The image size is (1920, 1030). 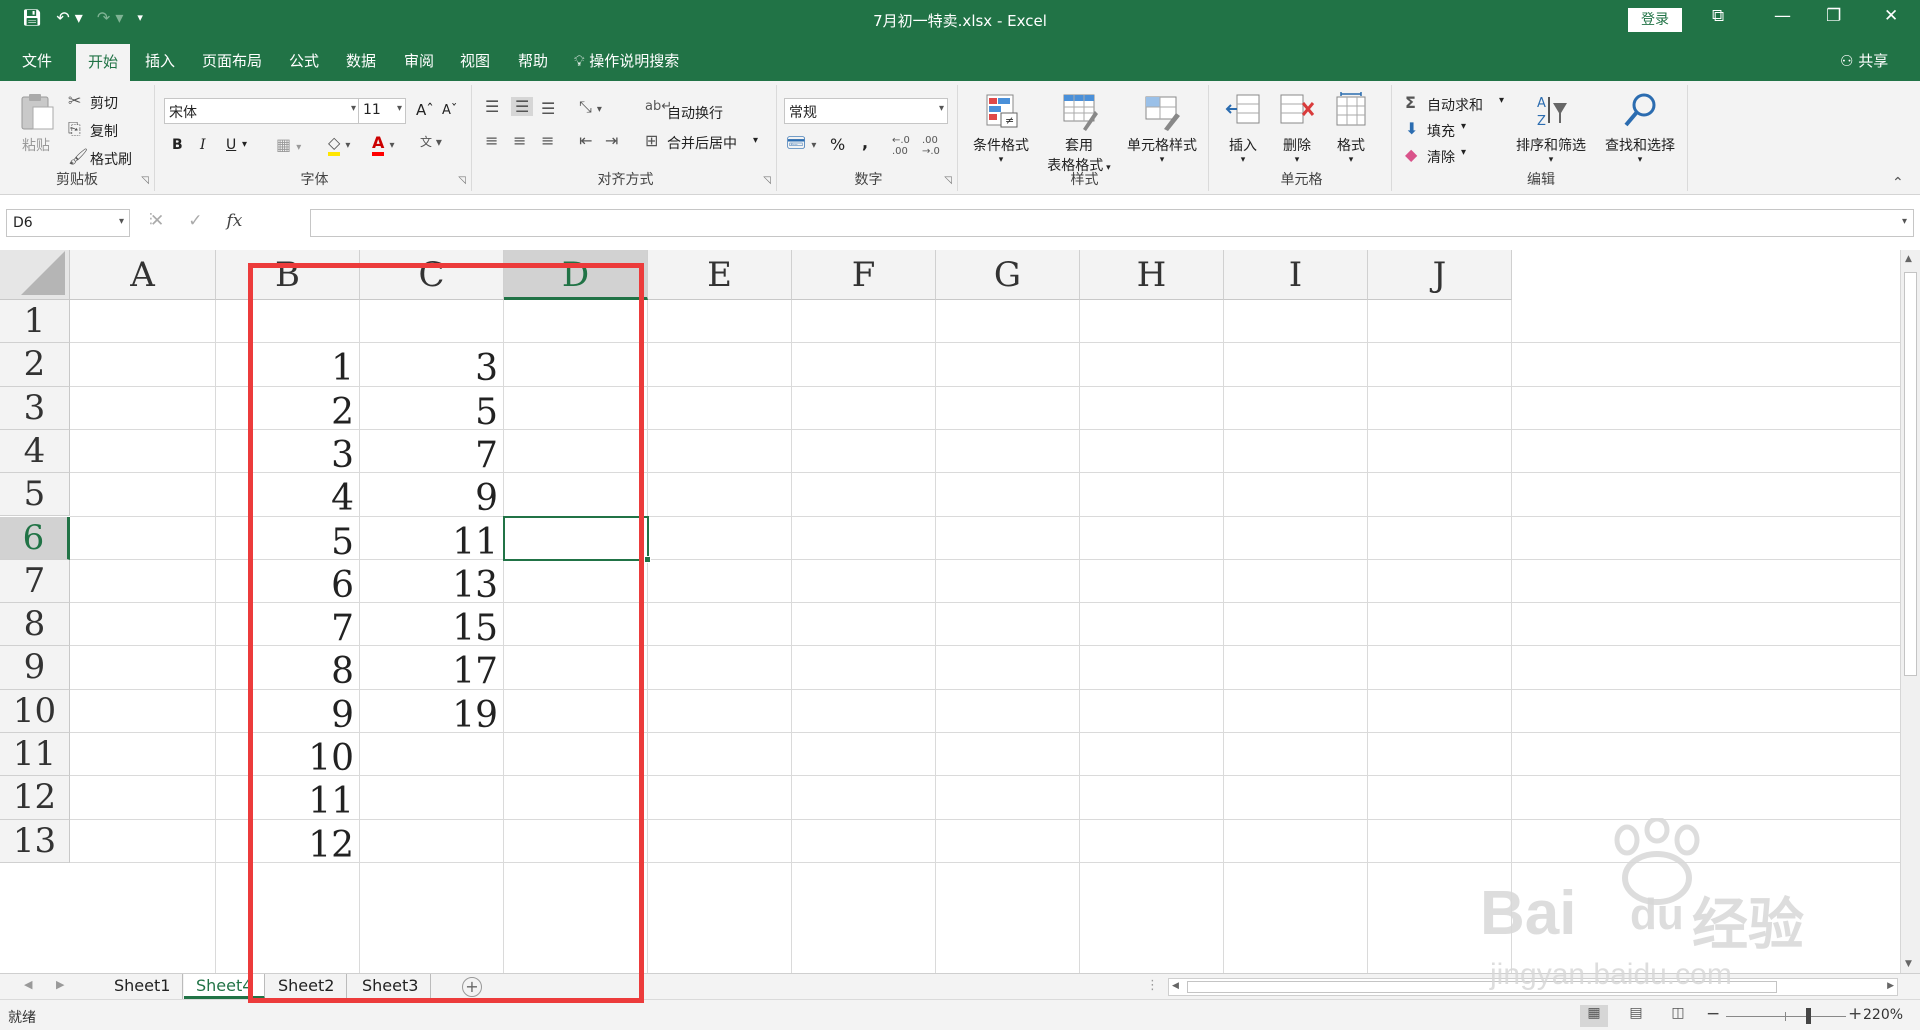 What do you see at coordinates (720, 275) in the screenshot?
I see `column-header-e: E` at bounding box center [720, 275].